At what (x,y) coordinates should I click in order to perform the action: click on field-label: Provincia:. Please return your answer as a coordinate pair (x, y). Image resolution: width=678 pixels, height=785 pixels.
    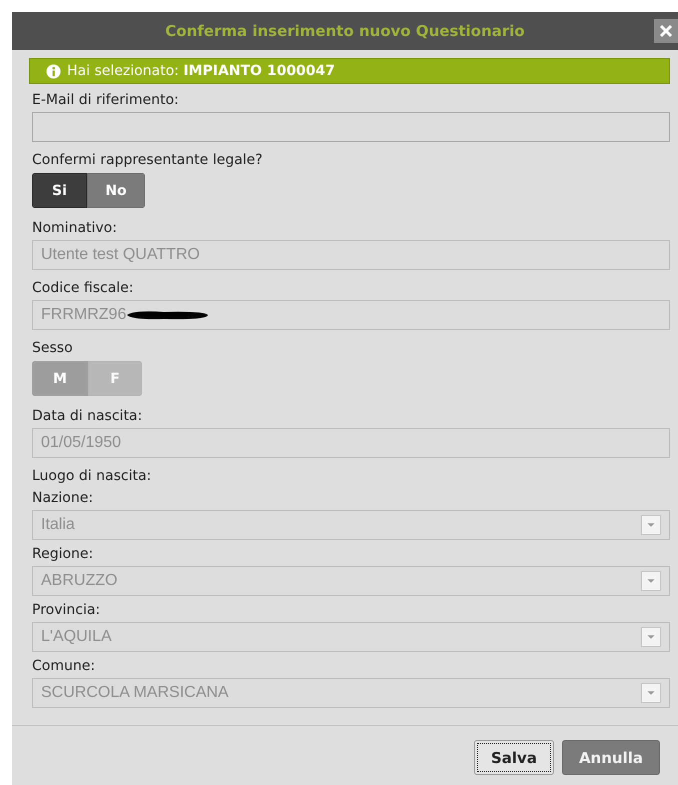
    Looking at the image, I should click on (66, 610).